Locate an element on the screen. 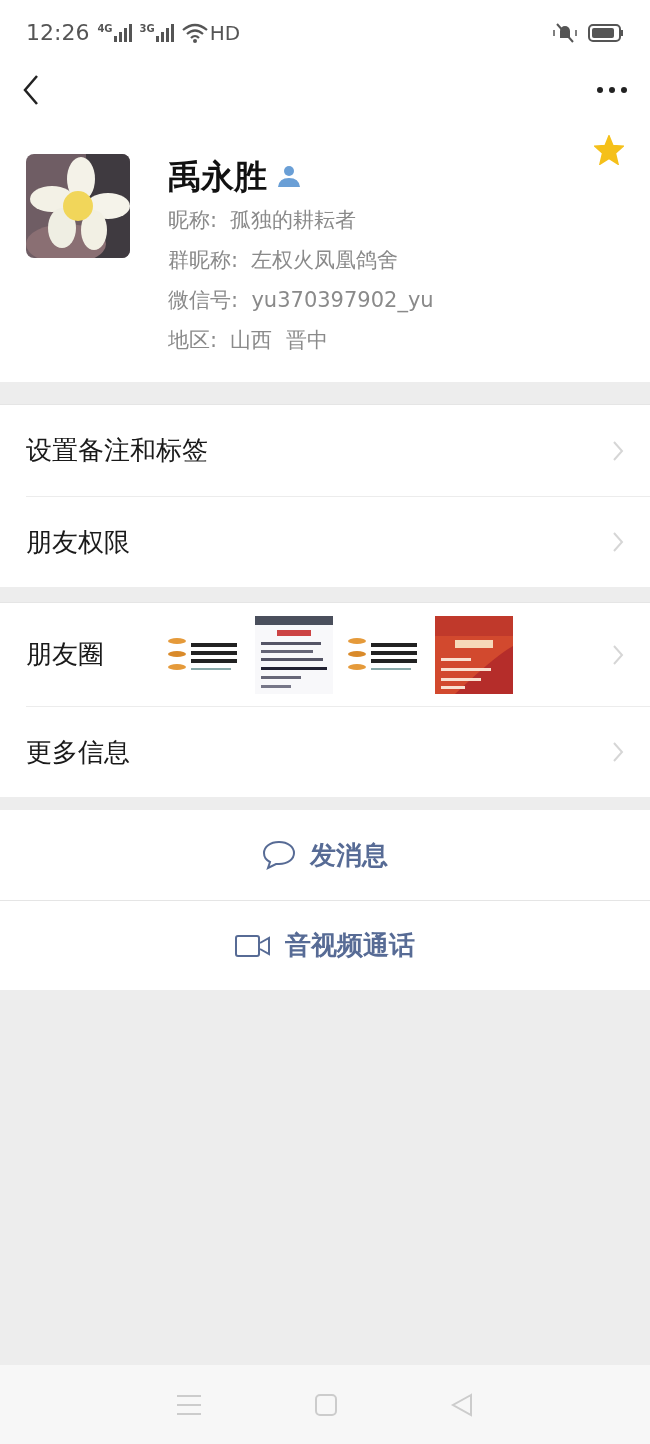  contact-name: 禹永胜 is located at coordinates (217, 176).